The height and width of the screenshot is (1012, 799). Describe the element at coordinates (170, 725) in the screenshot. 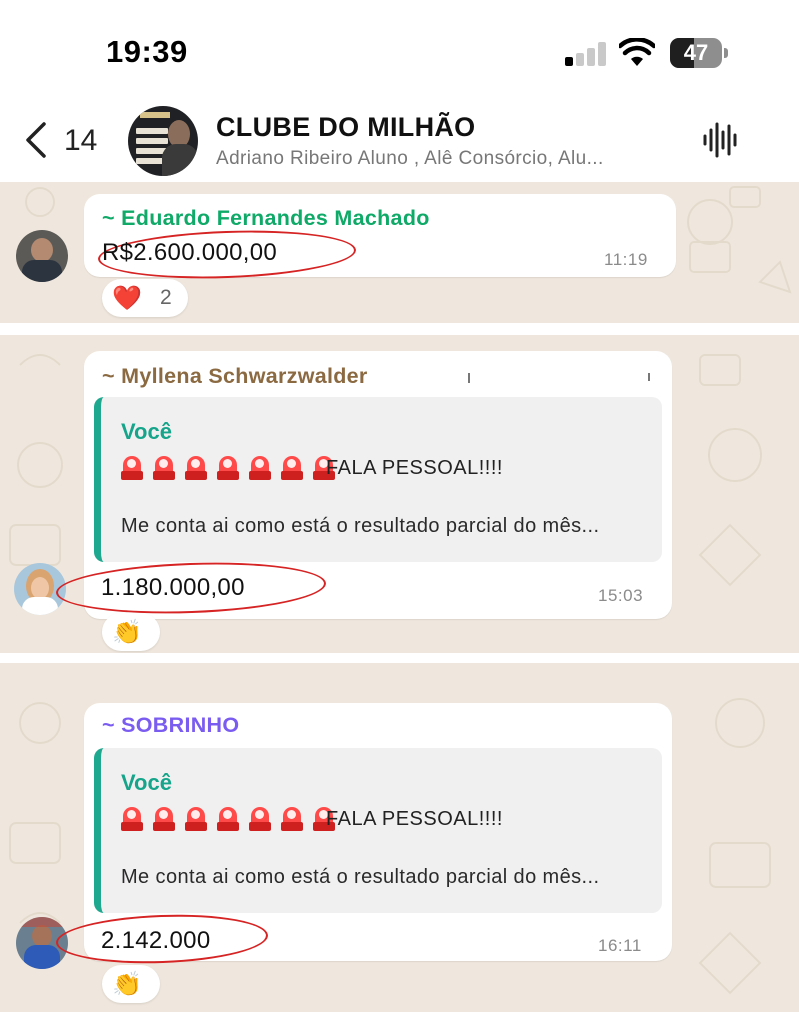

I see `message-sender: ~ SOBRINHO` at that location.